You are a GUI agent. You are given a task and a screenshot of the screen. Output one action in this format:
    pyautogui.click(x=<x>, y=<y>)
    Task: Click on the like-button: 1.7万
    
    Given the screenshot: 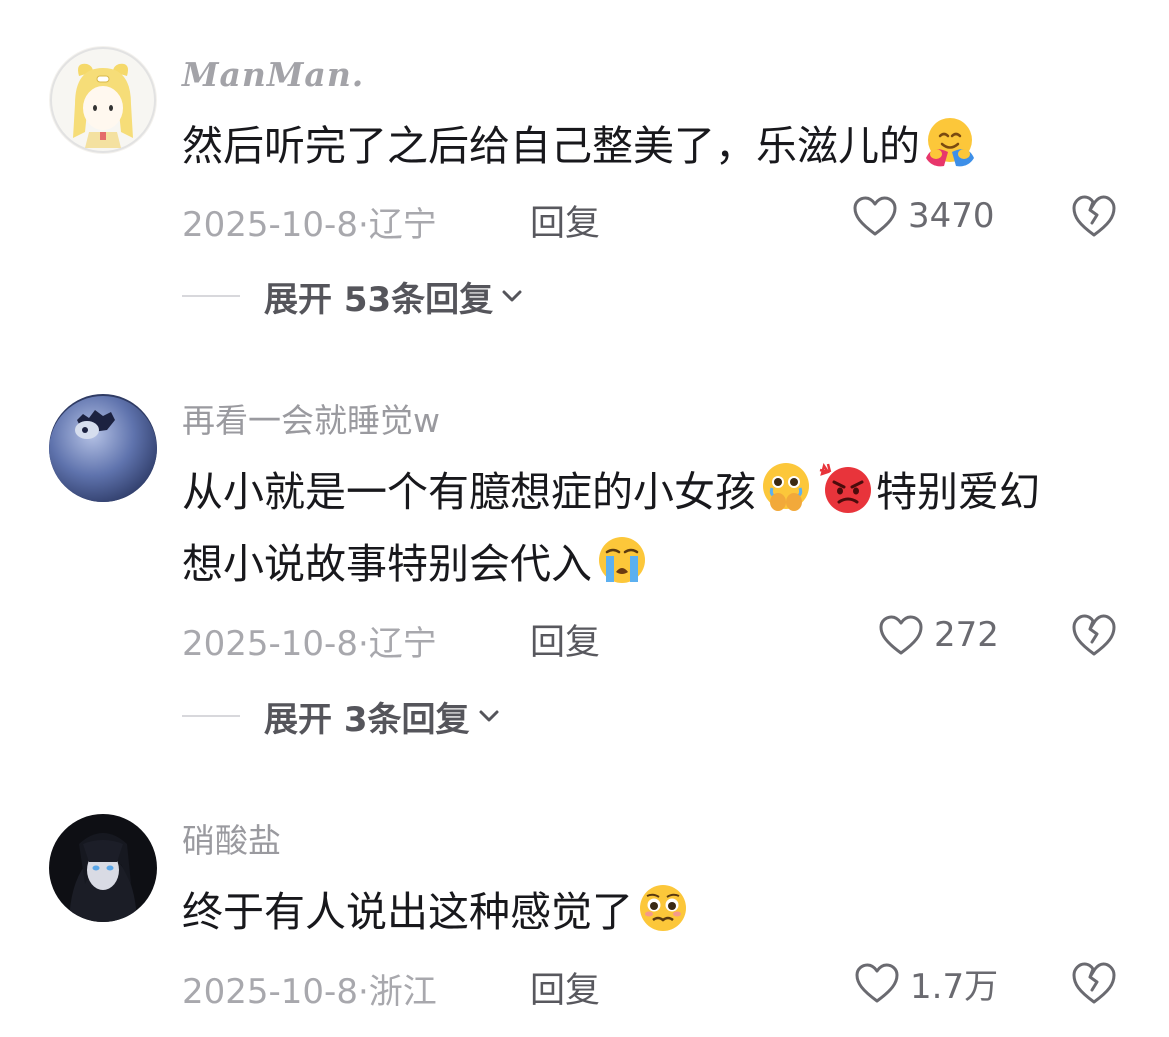 What is the action you would take?
    pyautogui.click(x=926, y=983)
    